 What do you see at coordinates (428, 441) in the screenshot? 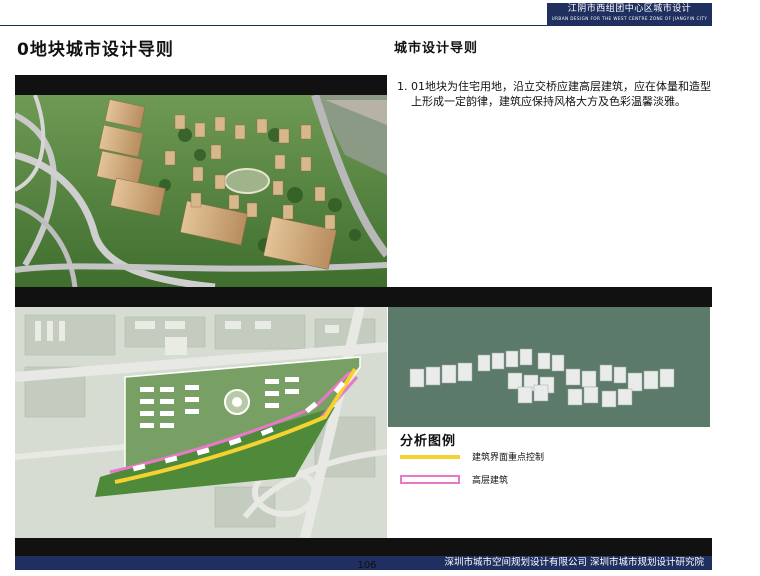
I see `legend-title: 分析图例` at bounding box center [428, 441].